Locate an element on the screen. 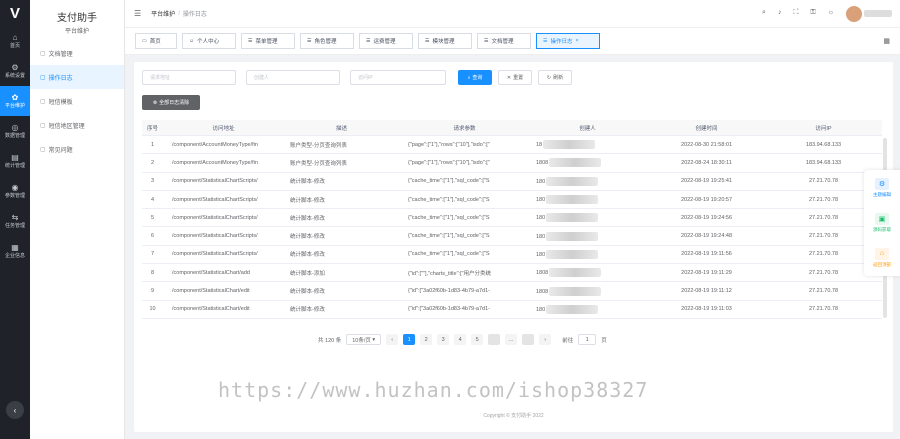 The width and height of the screenshot is (900, 439). page-button: 5 is located at coordinates (477, 339).